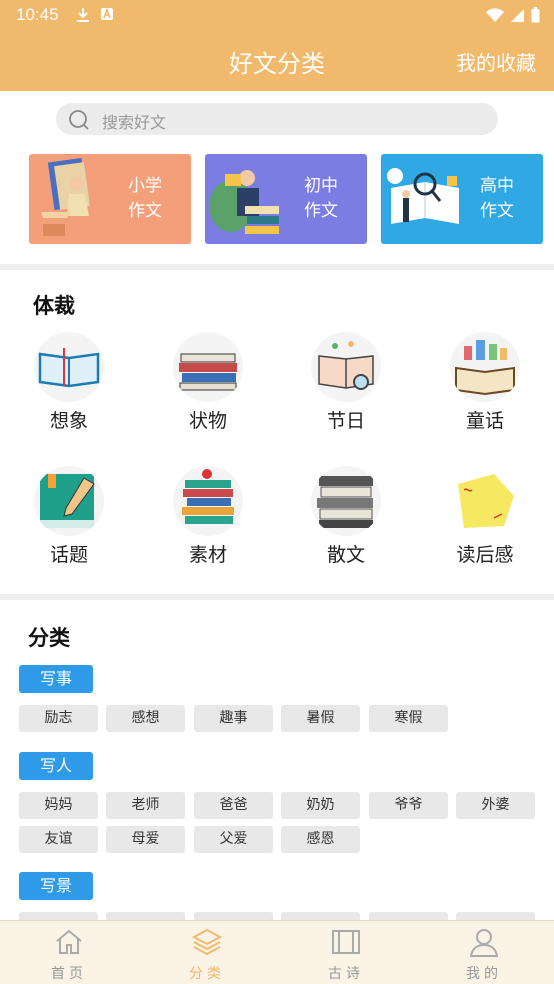 This screenshot has height=984, width=554. I want to click on genre-label: 童话, so click(484, 421).